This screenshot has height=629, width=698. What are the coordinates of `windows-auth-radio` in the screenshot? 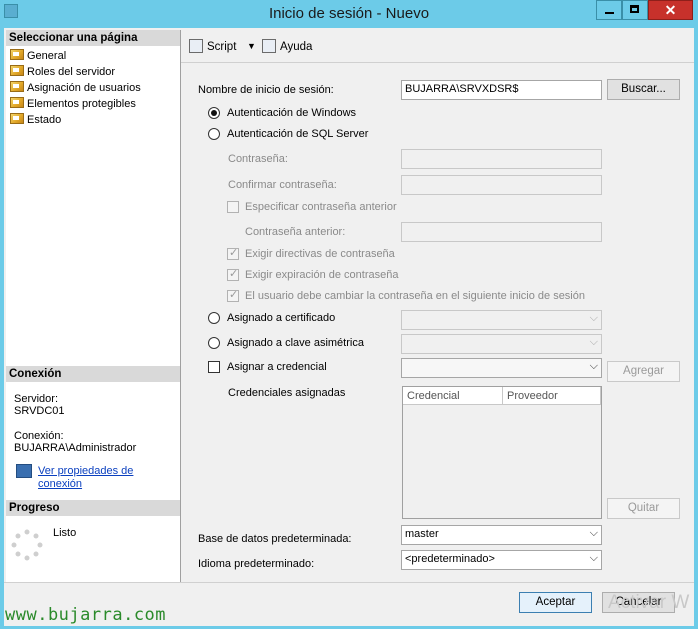 It's located at (214, 113).